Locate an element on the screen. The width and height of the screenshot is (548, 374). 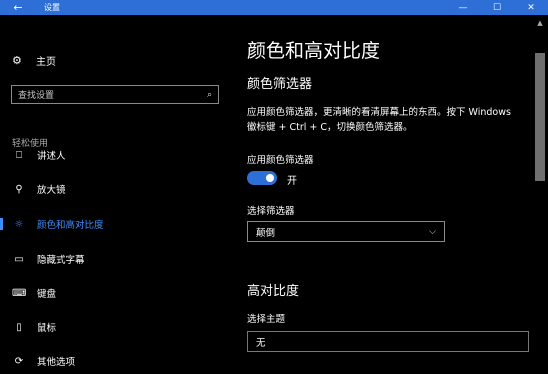
other-options-icon: ⟳ is located at coordinates (19, 361).